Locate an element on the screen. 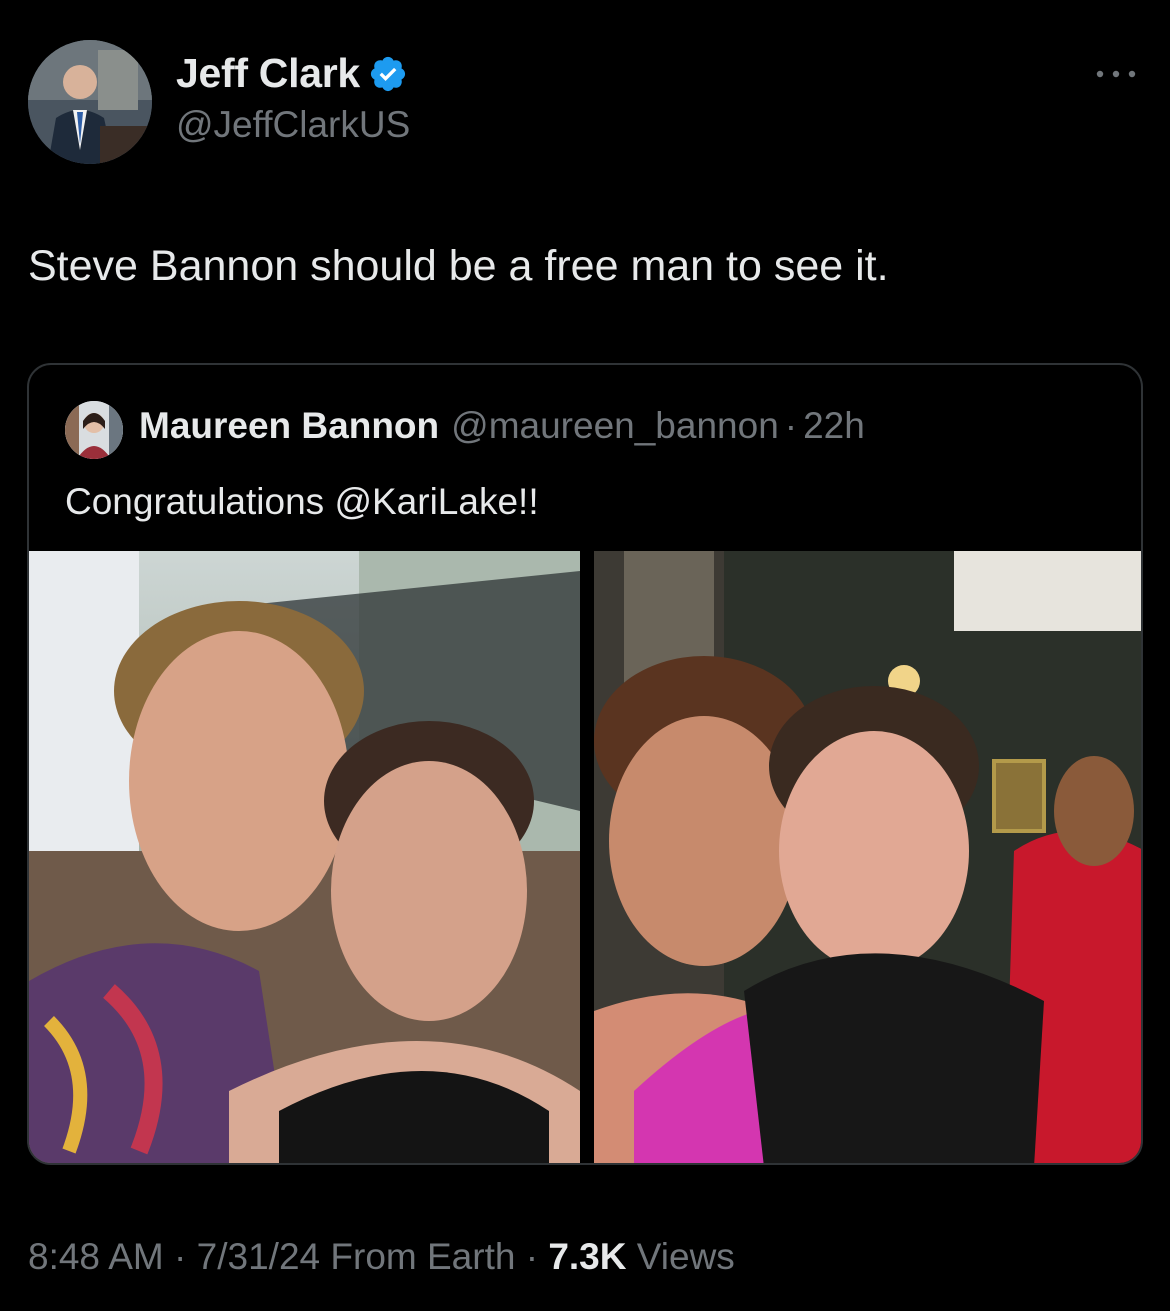  author-avatar is located at coordinates (90, 102).